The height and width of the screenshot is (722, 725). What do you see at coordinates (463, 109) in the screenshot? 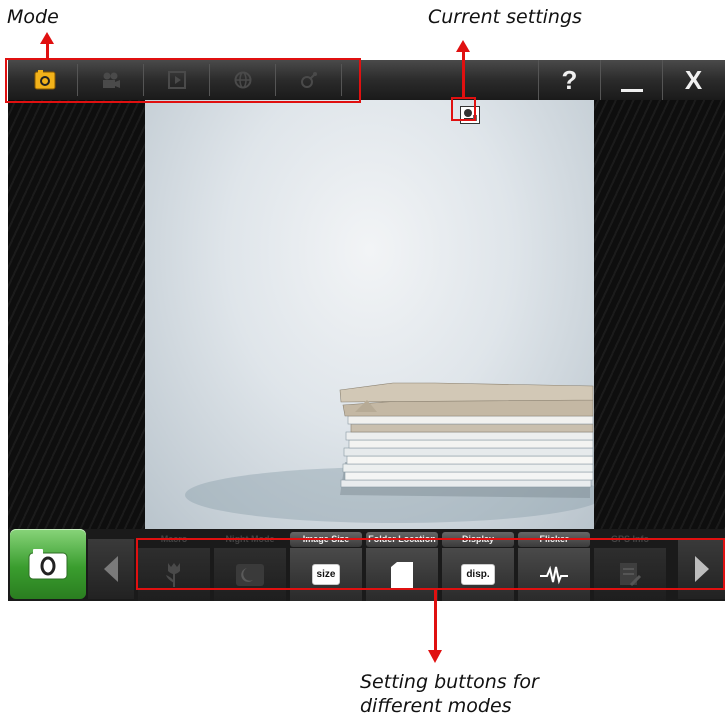
I see `current-settings-highlight-box` at bounding box center [463, 109].